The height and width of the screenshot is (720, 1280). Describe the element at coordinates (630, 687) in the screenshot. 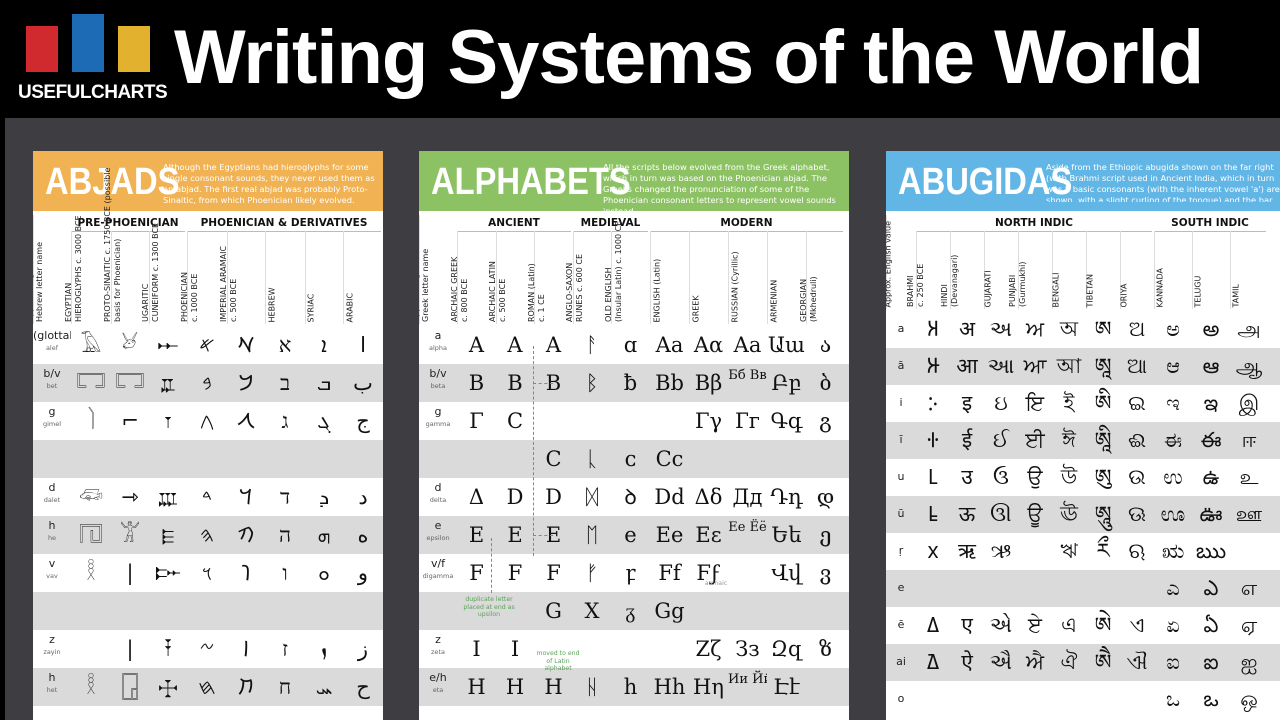

I see `alphabets-glyph-cell: h` at that location.